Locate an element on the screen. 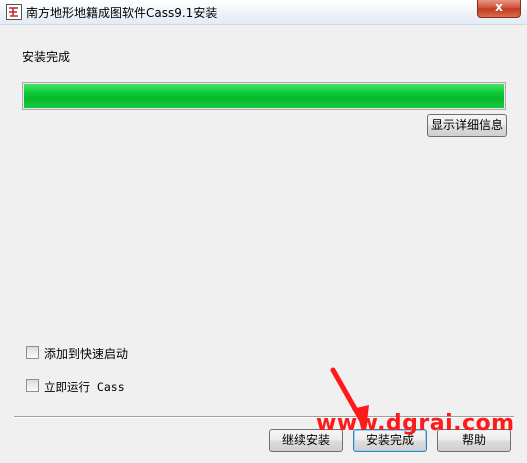  close-button: x is located at coordinates (499, 9).